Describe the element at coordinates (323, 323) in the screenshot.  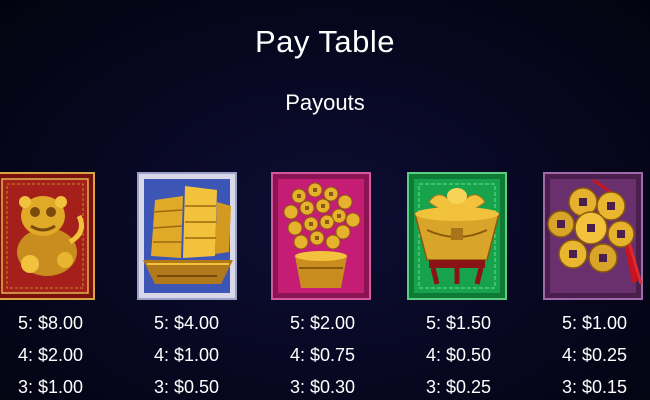
I see `payout-5-of-a-kind-money-tree: 5: $2.00` at that location.